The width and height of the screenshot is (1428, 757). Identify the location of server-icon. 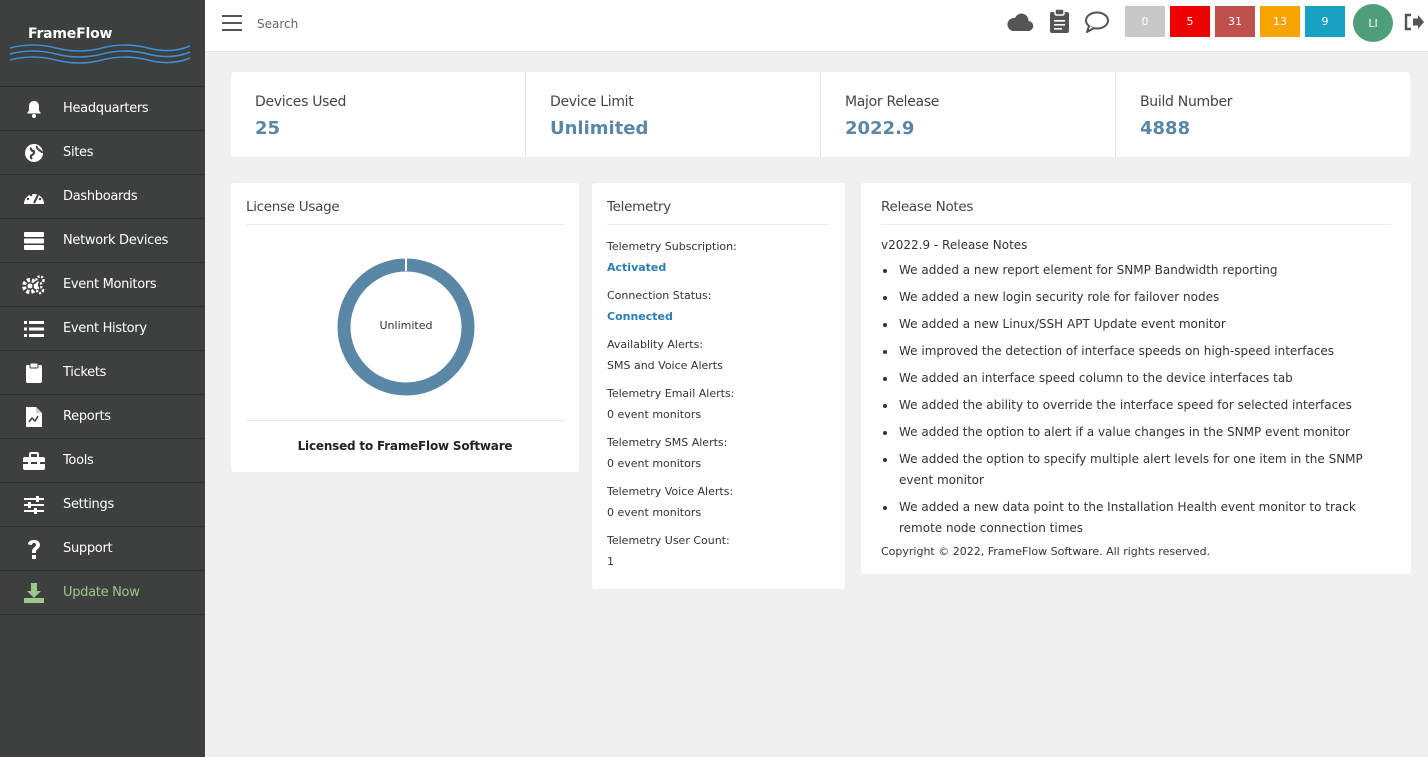
(34, 241).